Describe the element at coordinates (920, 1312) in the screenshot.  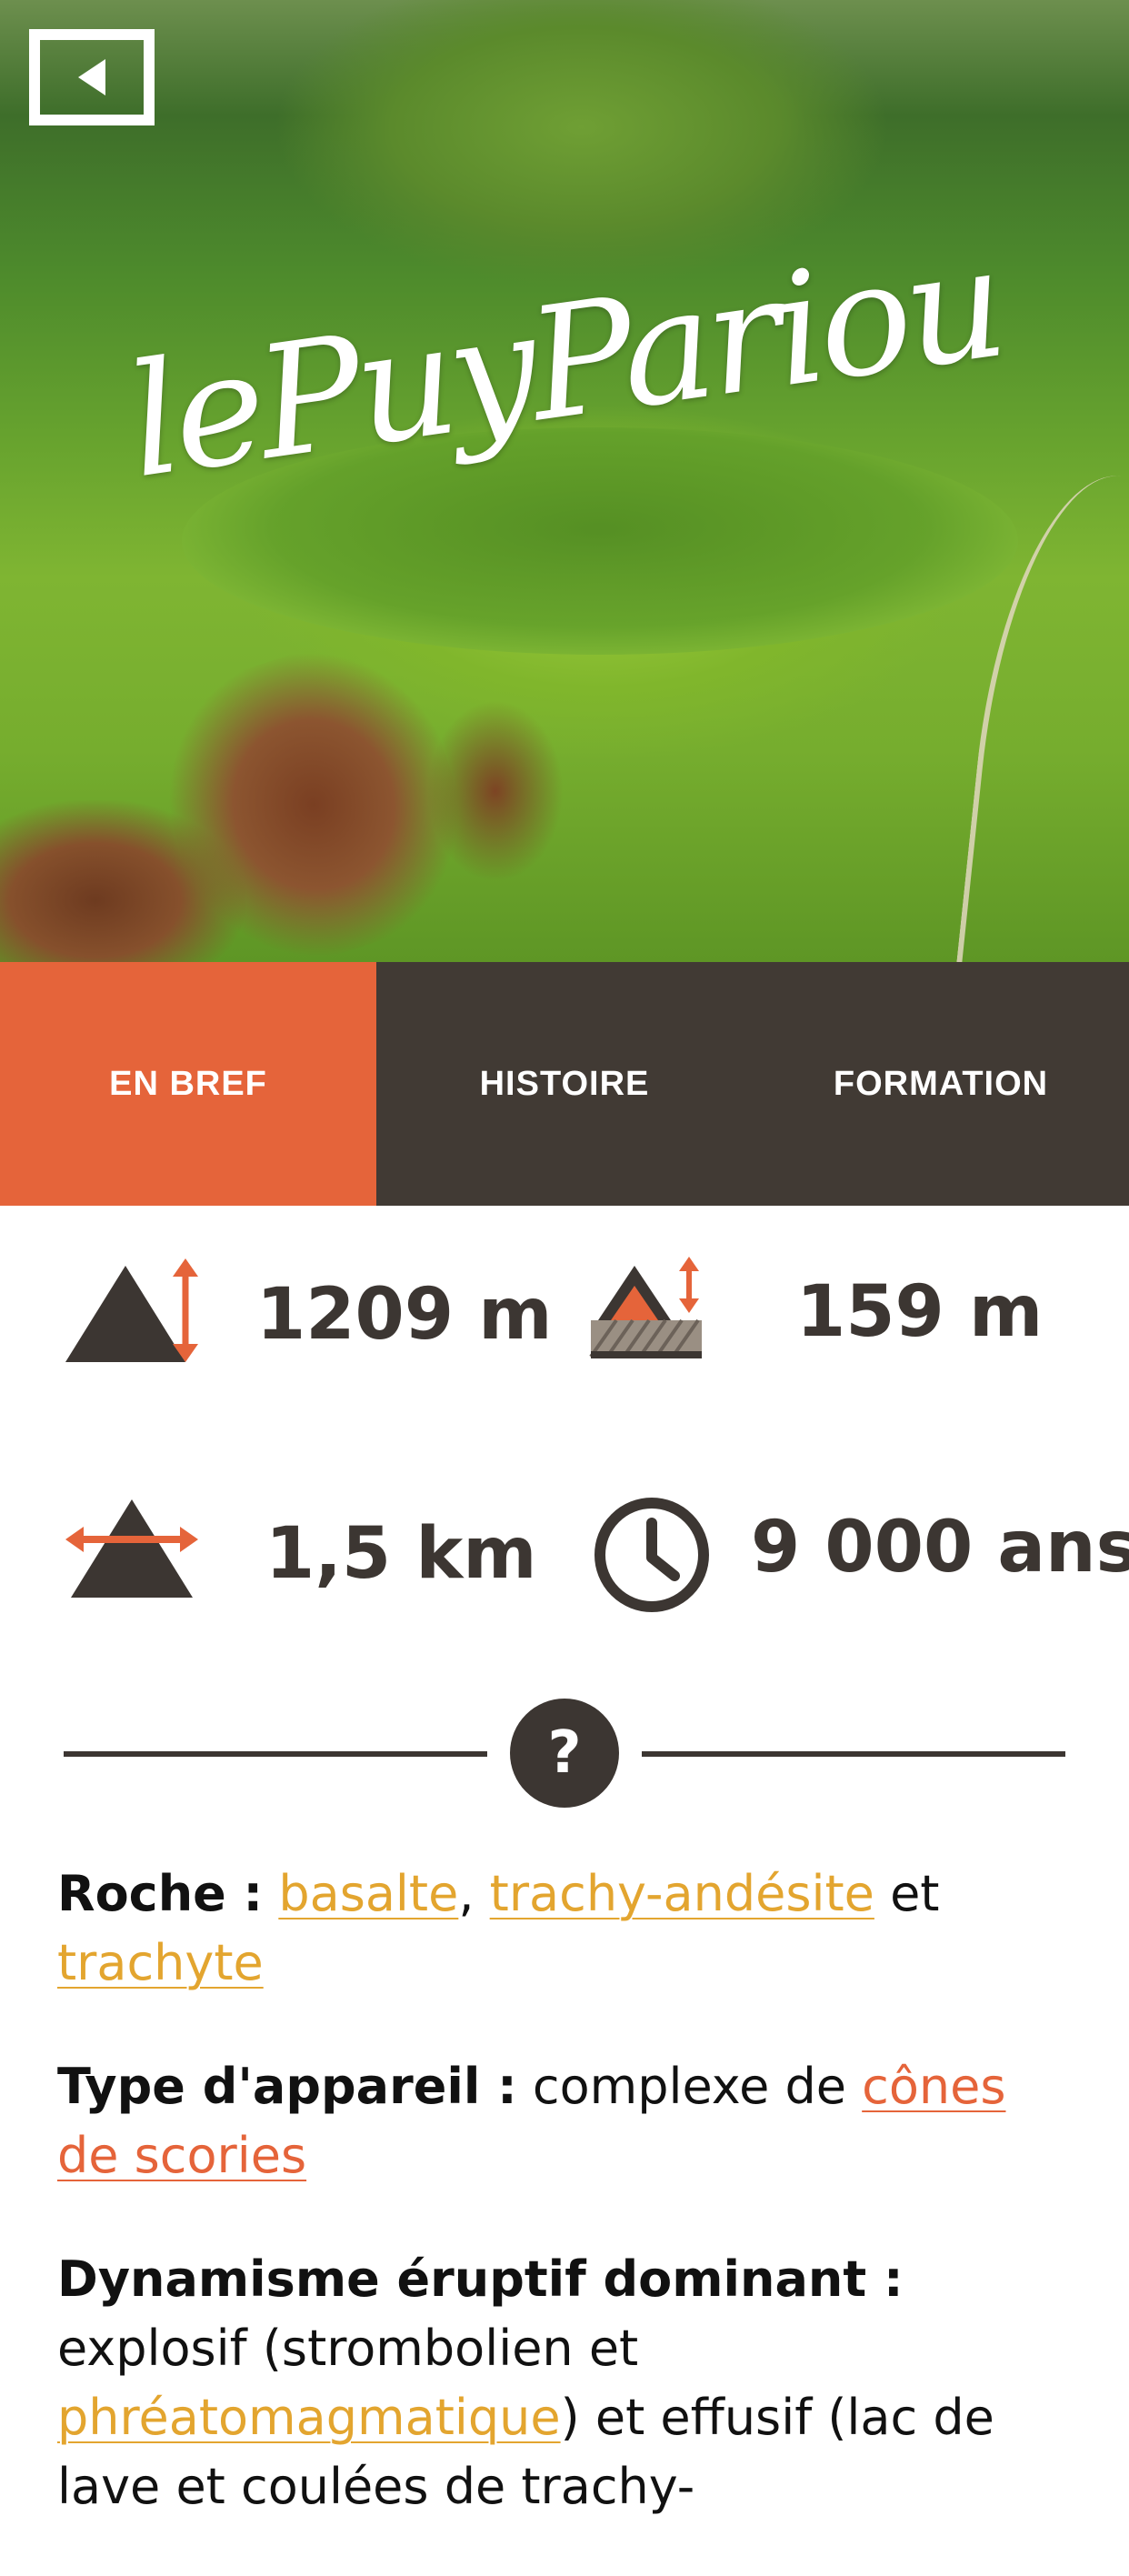
I see `relative-height-value: 159 m` at that location.